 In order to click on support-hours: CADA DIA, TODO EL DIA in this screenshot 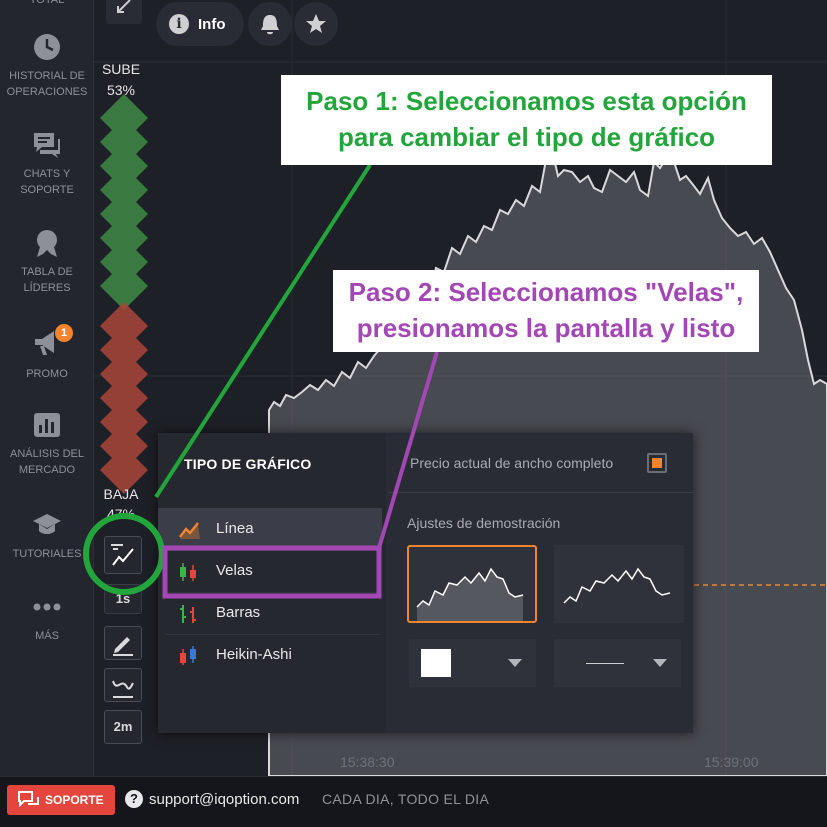, I will do `click(406, 799)`.